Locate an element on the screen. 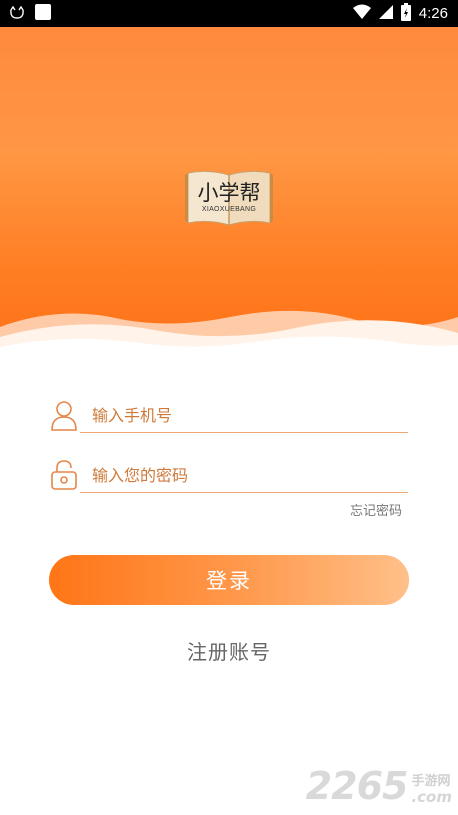 The width and height of the screenshot is (458, 815). notification-square-icon is located at coordinates (43, 14).